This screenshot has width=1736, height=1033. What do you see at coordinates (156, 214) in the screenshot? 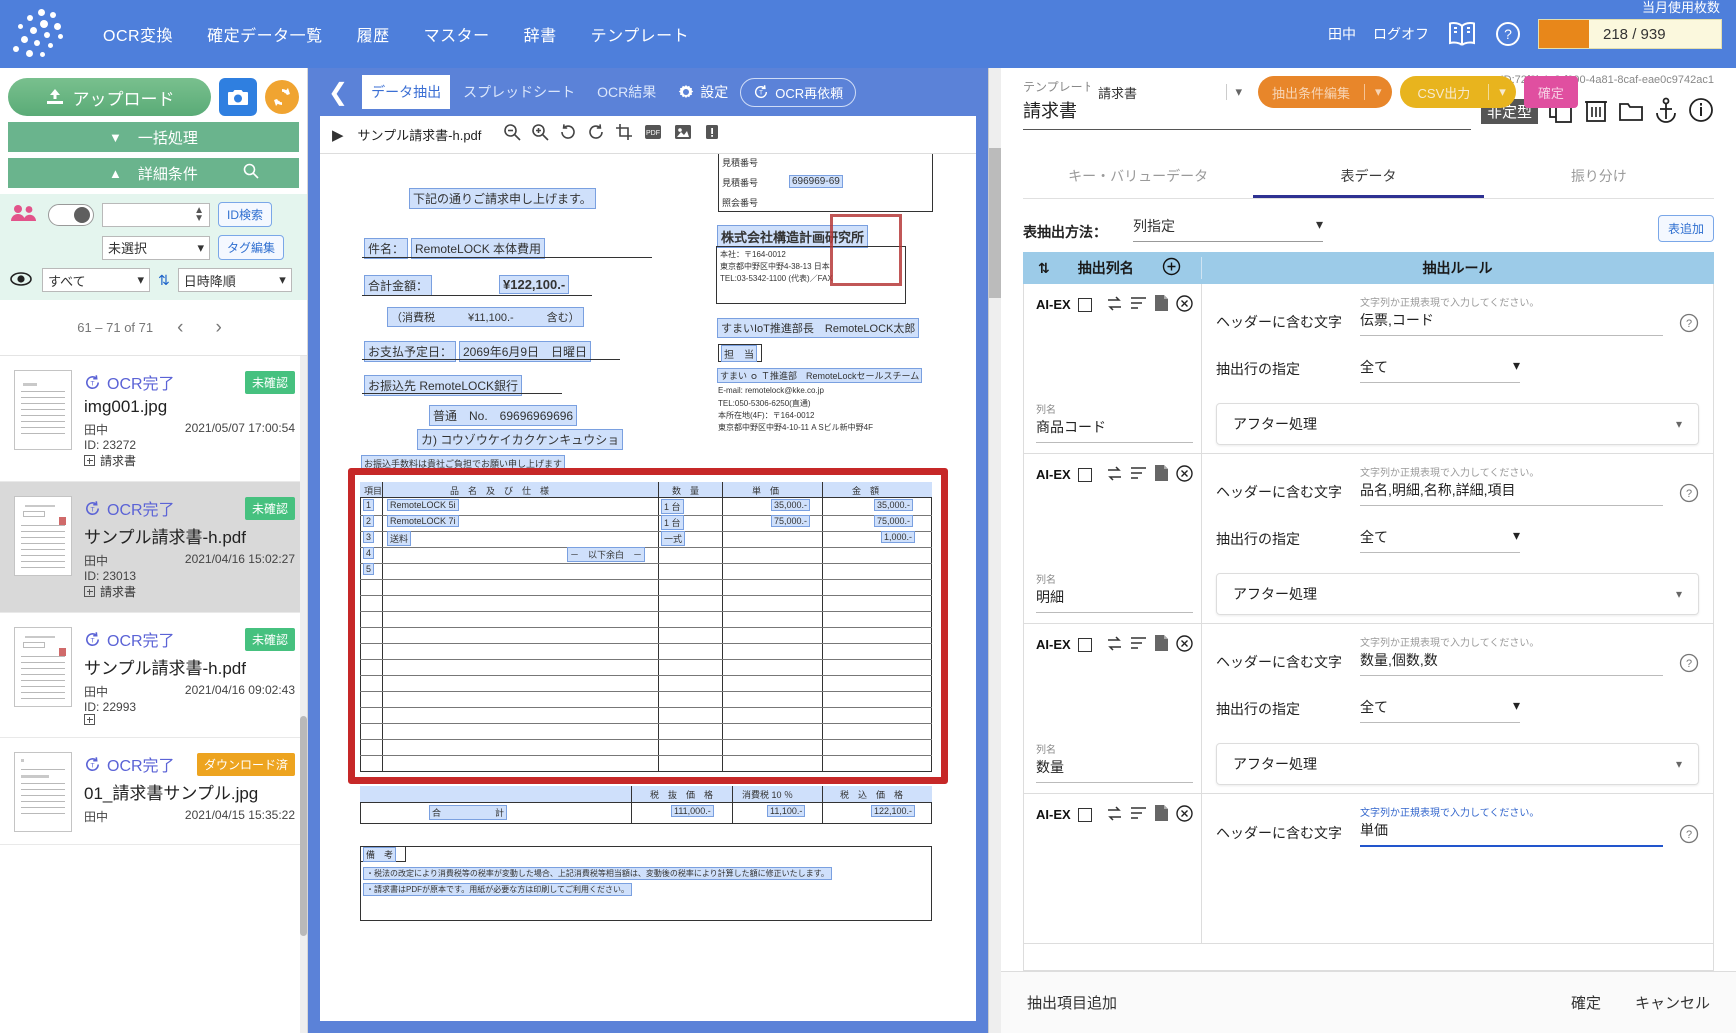
I see `numeric-input: ▲ ▼` at bounding box center [156, 214].